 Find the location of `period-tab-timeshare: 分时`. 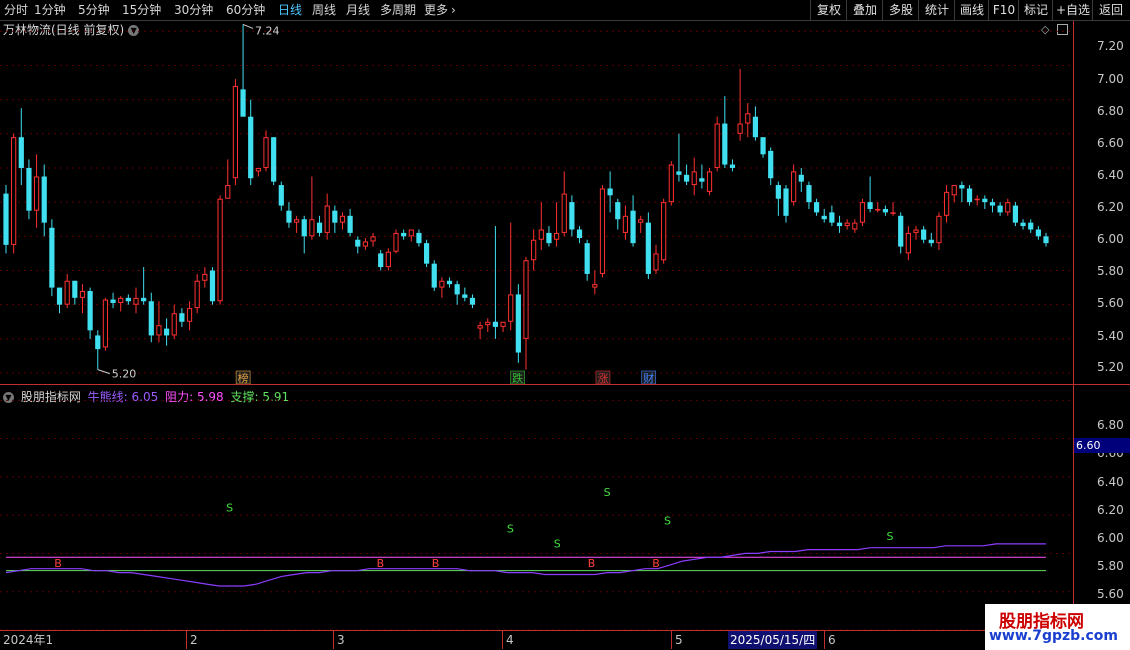

period-tab-timeshare: 分时 is located at coordinates (16, 10).